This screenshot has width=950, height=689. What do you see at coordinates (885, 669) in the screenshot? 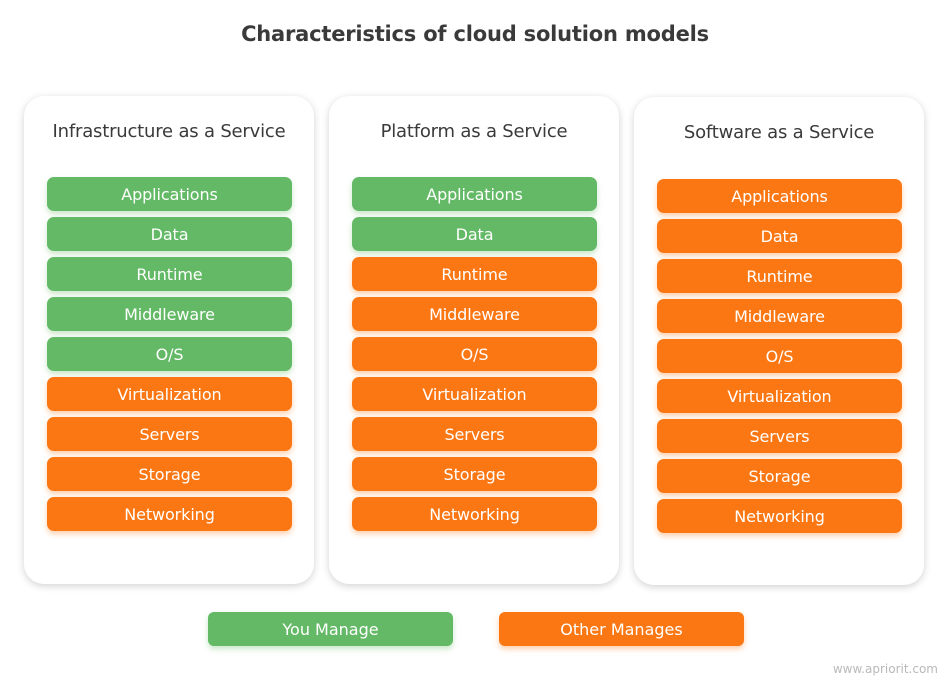
I see `watermark: www.apriorit.com` at bounding box center [885, 669].